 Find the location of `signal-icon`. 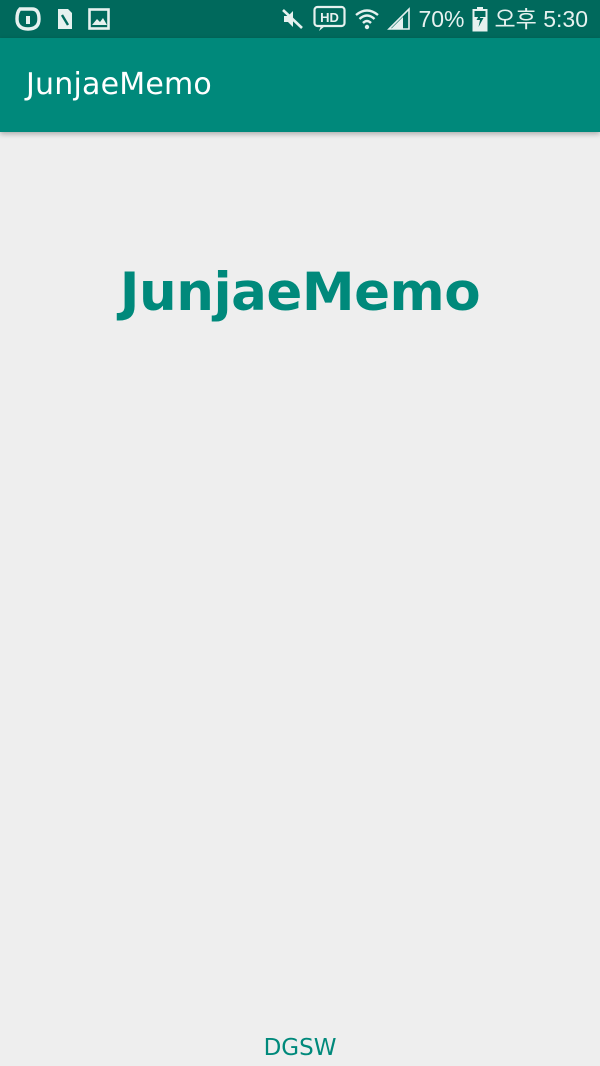

signal-icon is located at coordinates (399, 19).